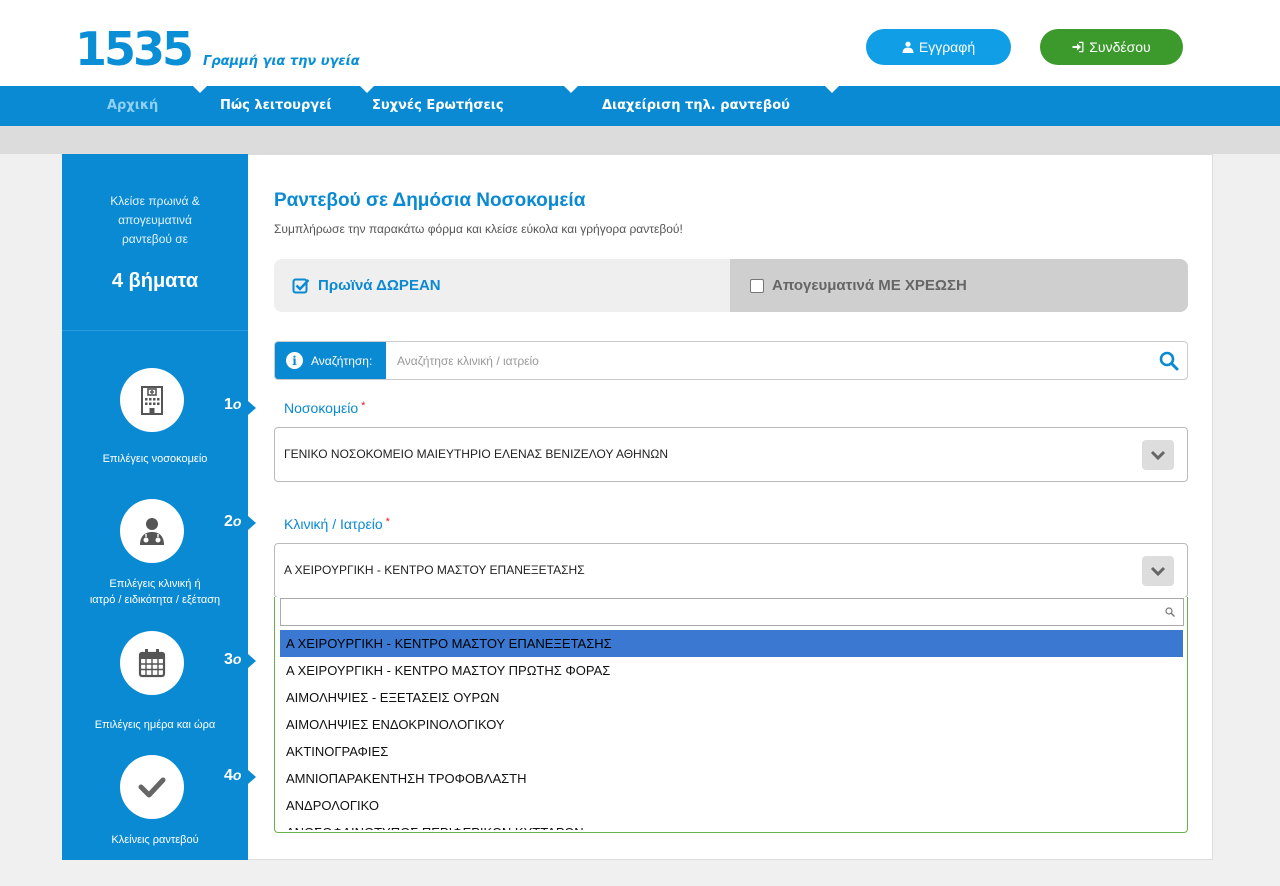 The width and height of the screenshot is (1280, 886). Describe the element at coordinates (281, 61) in the screenshot. I see `logo-tagline: Γραμμή για την υγεία` at that location.